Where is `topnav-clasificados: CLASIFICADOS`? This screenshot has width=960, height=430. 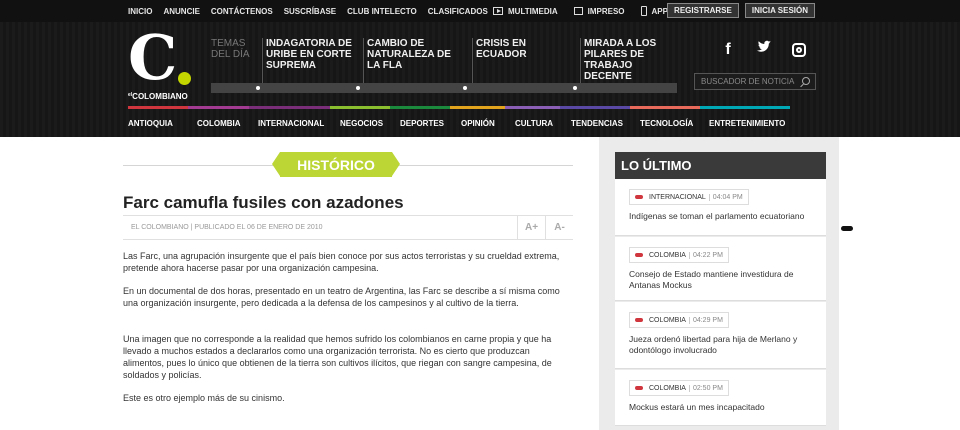 topnav-clasificados: CLASIFICADOS is located at coordinates (458, 11).